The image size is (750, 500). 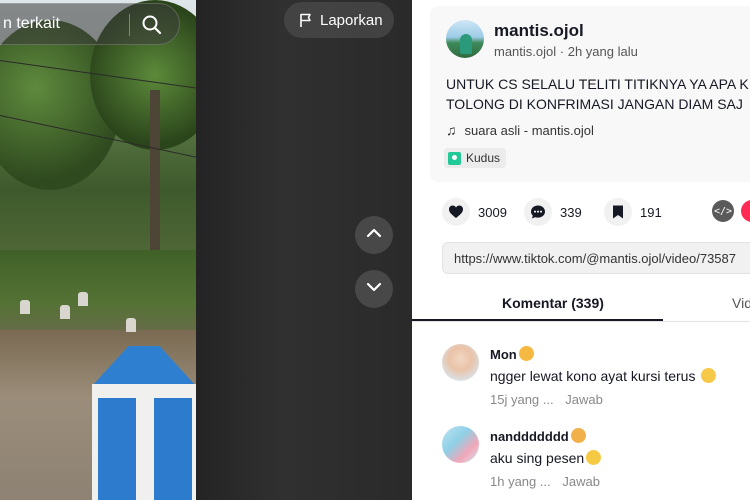 I want to click on save-count: 191, so click(x=651, y=212).